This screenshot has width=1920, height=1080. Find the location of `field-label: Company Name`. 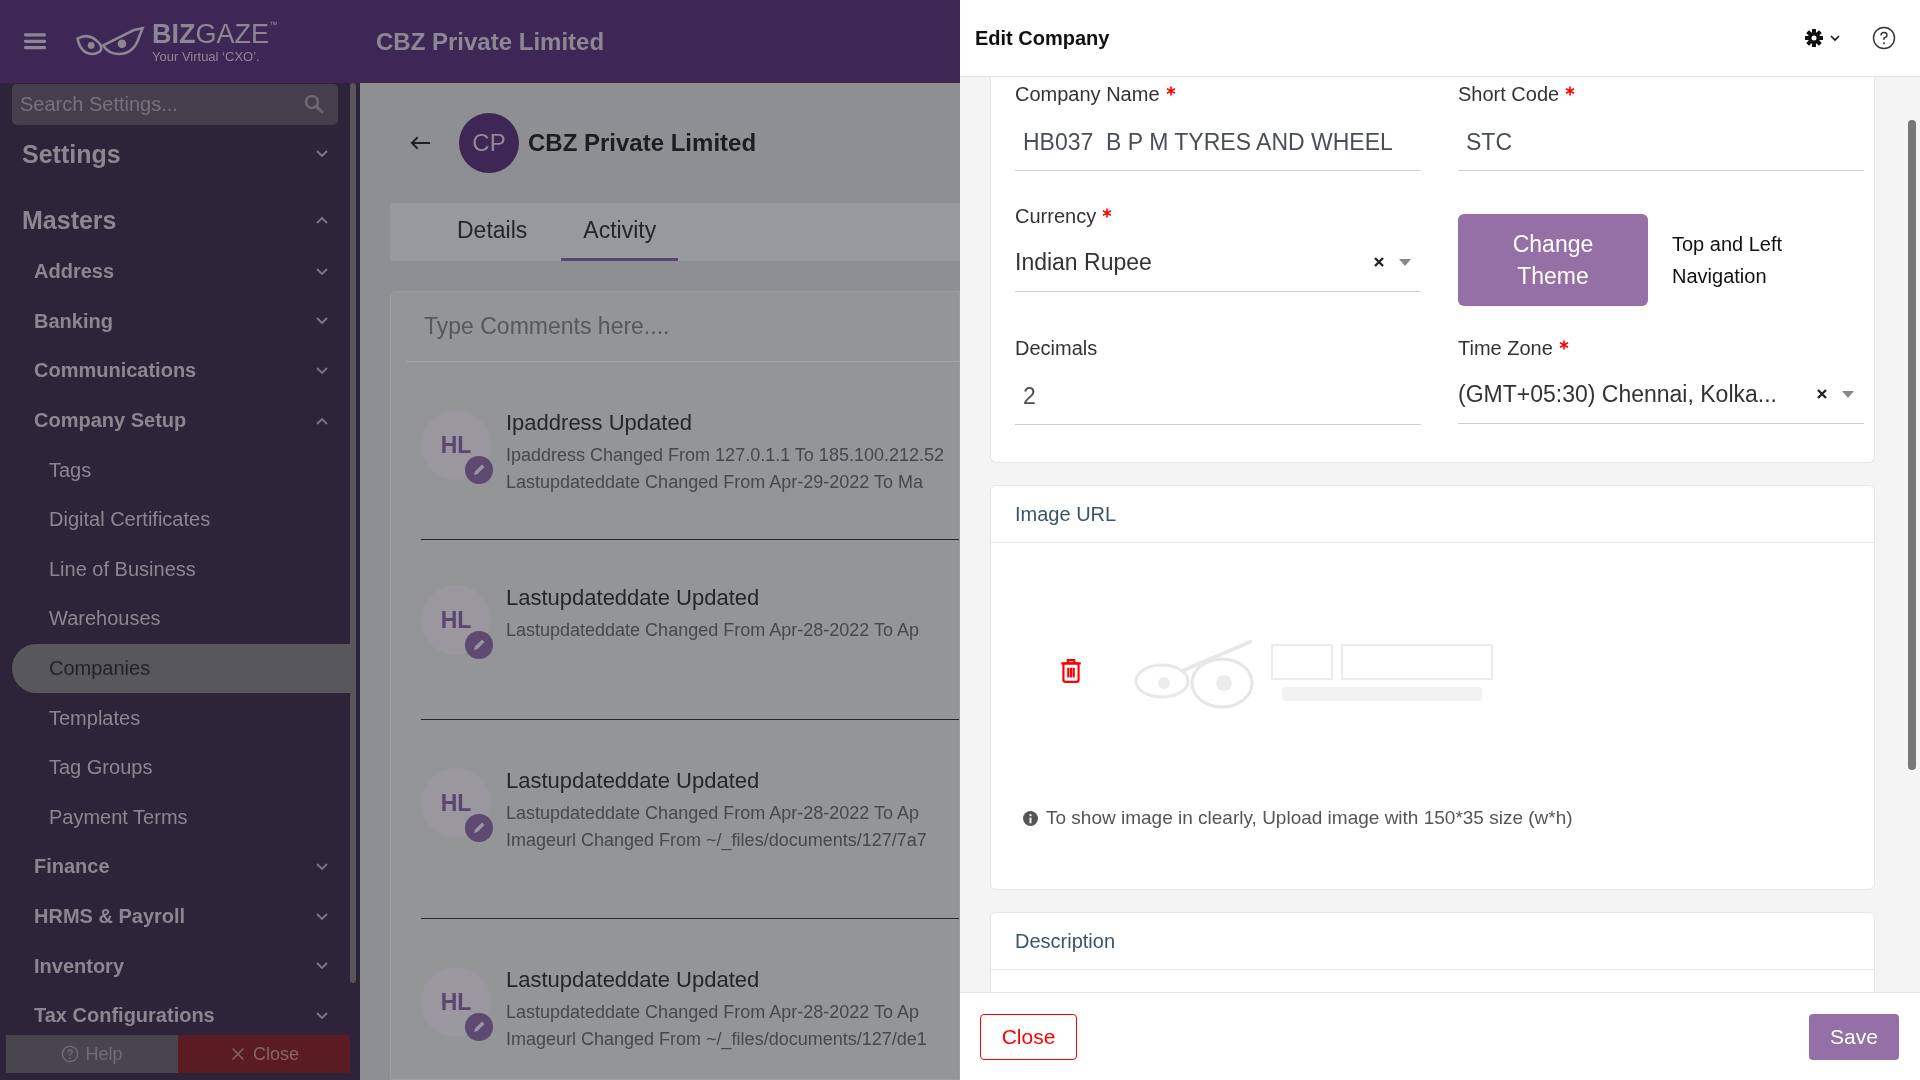

field-label: Company Name is located at coordinates (1087, 94).